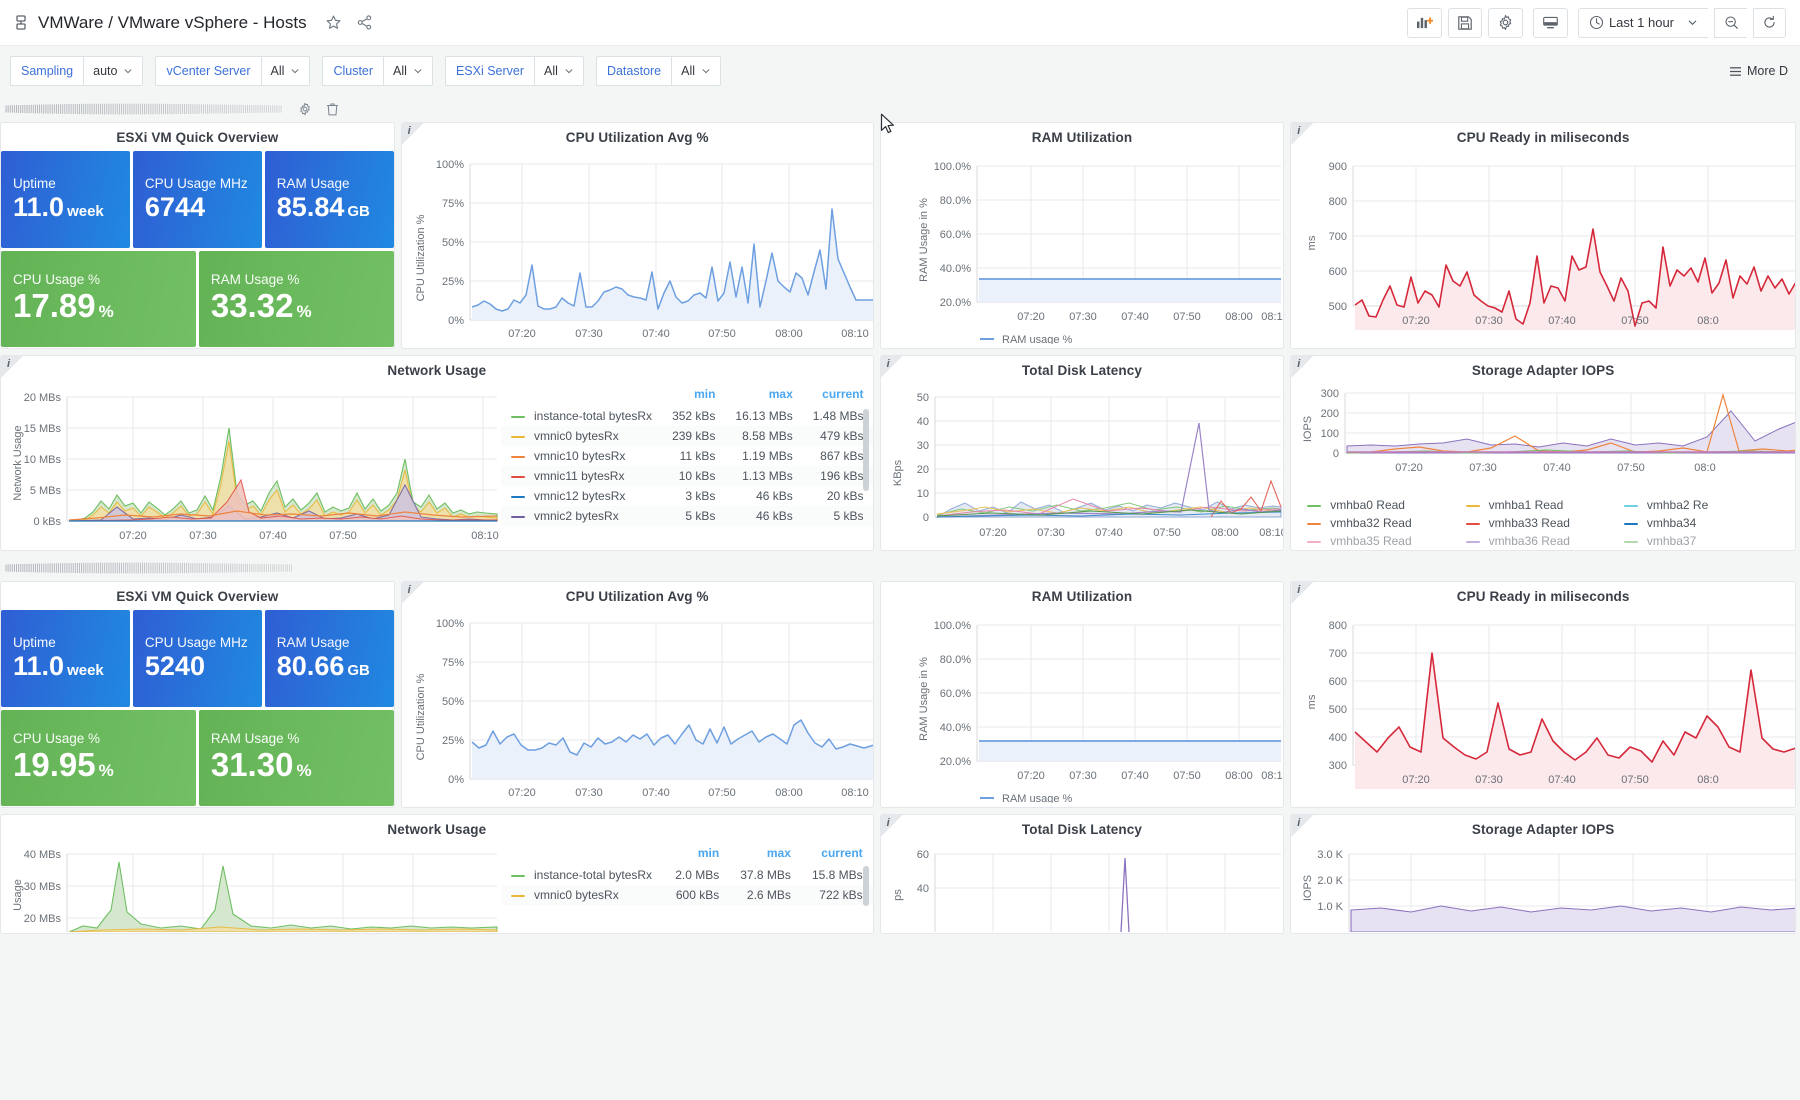 The height and width of the screenshot is (1100, 1800). What do you see at coordinates (1544, 505) in the screenshot?
I see `legend-item: vmhba1 Read` at bounding box center [1544, 505].